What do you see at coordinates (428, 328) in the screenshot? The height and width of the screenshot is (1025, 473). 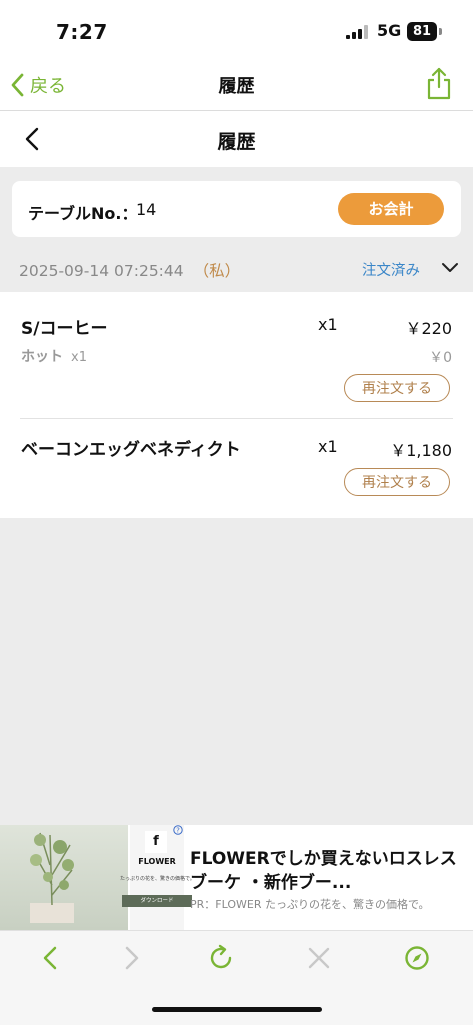 I see `item-price: ￥220` at bounding box center [428, 328].